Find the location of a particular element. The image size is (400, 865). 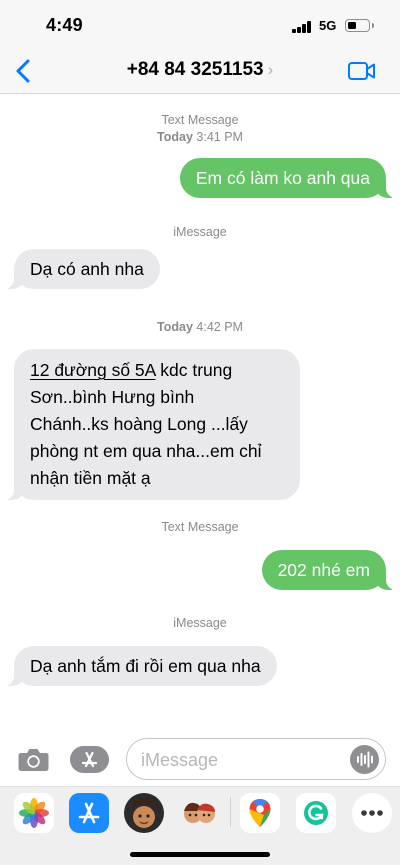

contact-number: +84 84 3251153 is located at coordinates (195, 69).